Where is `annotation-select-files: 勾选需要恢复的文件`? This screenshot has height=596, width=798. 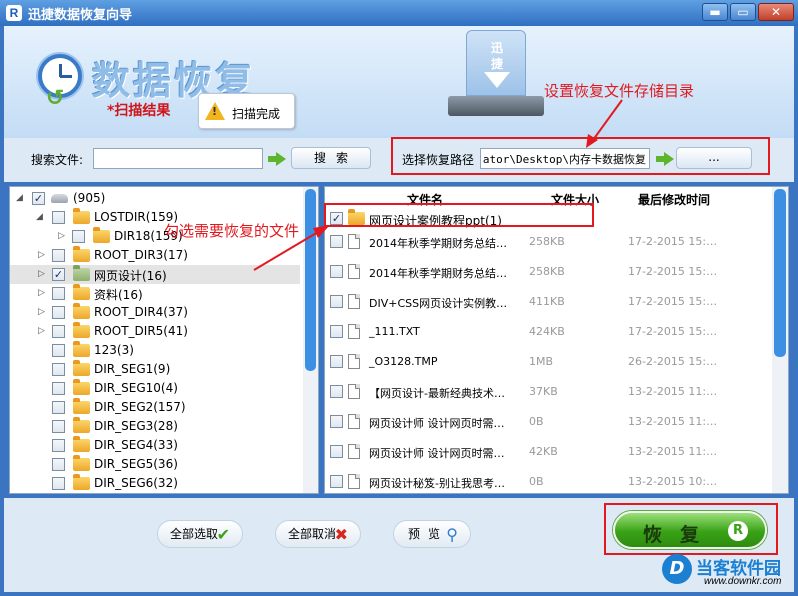
annotation-select-files: 勾选需要恢复的文件 is located at coordinates (232, 231).